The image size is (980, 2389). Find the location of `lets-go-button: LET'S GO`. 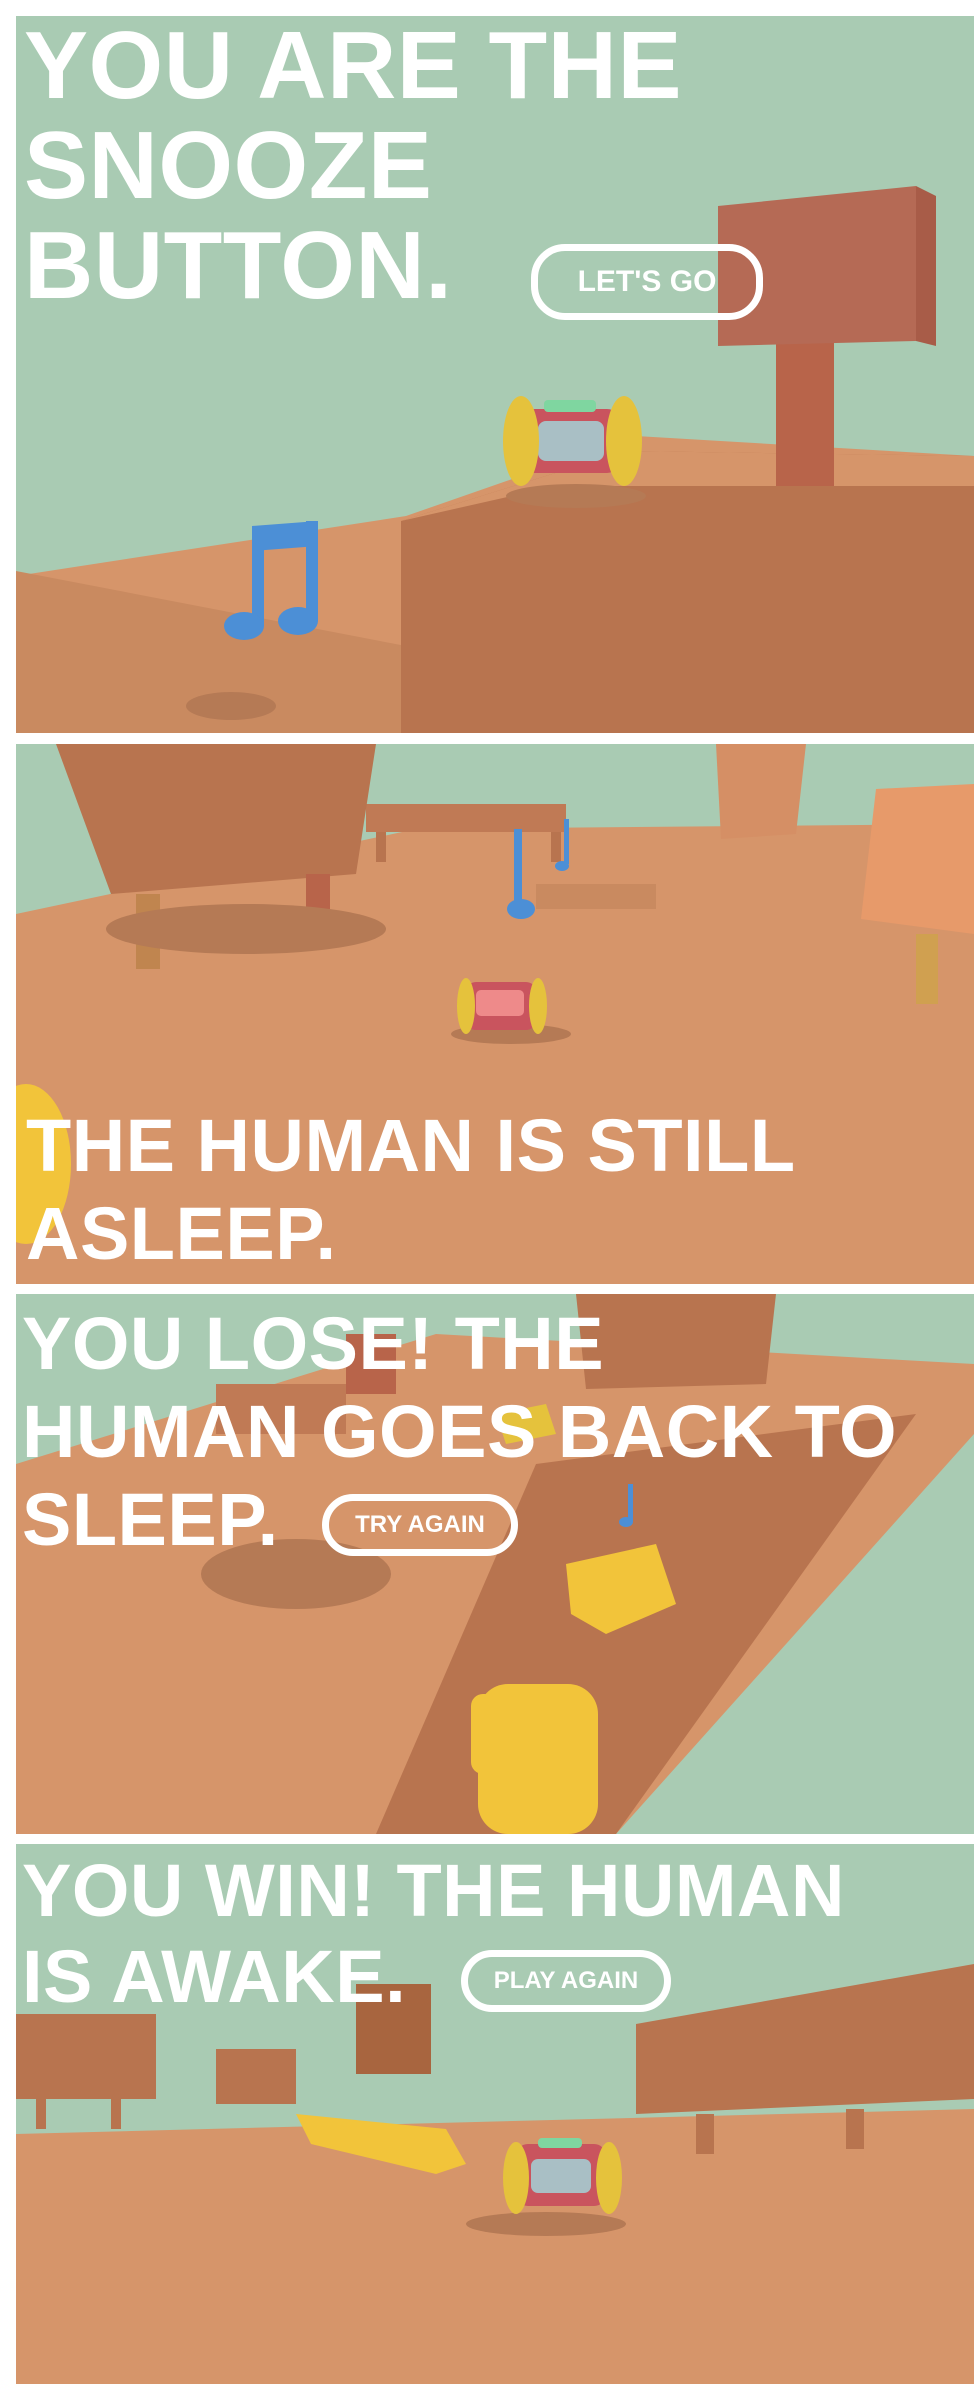

lets-go-button: LET'S GO is located at coordinates (647, 282).